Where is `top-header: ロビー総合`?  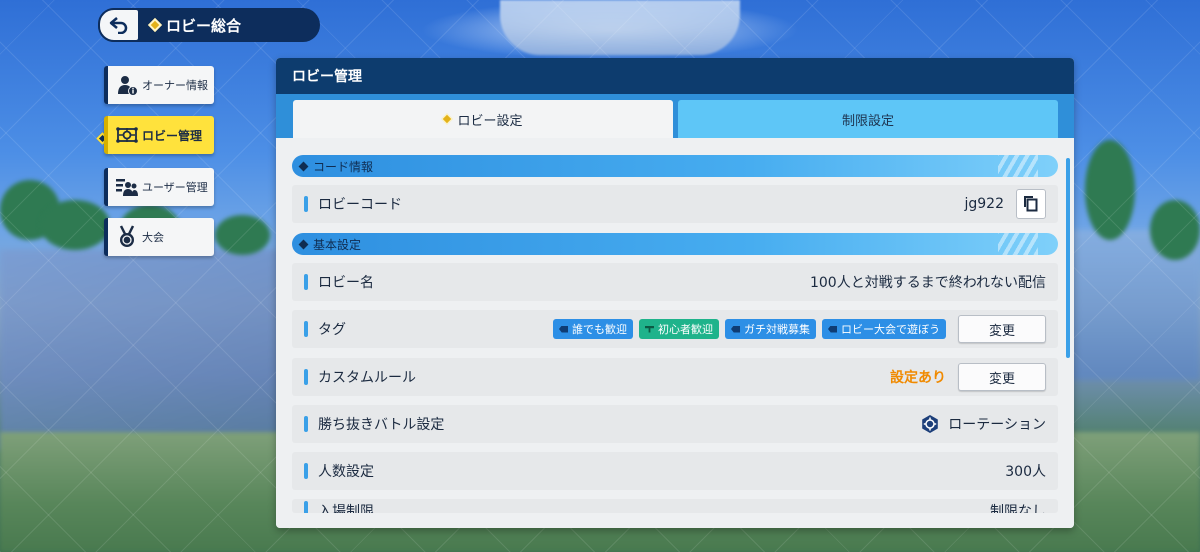
top-header: ロビー総合 is located at coordinates (209, 25).